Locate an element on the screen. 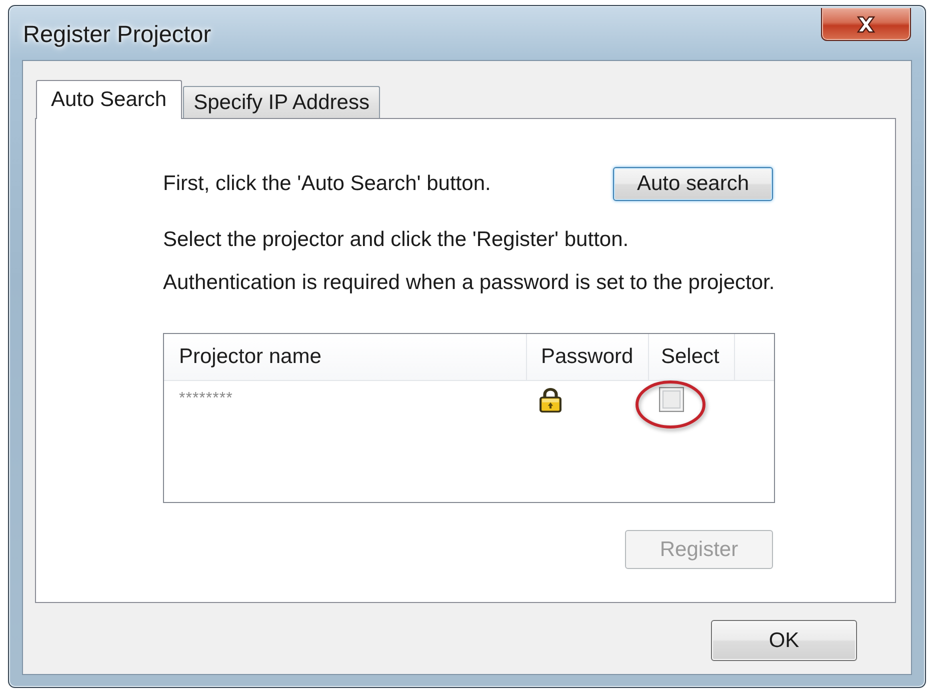  window-title: Register Projector is located at coordinates (117, 34).